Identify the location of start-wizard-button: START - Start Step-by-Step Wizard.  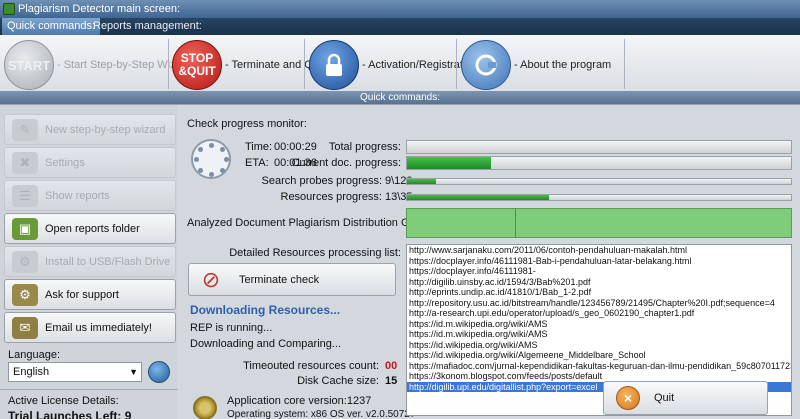
(98, 65).